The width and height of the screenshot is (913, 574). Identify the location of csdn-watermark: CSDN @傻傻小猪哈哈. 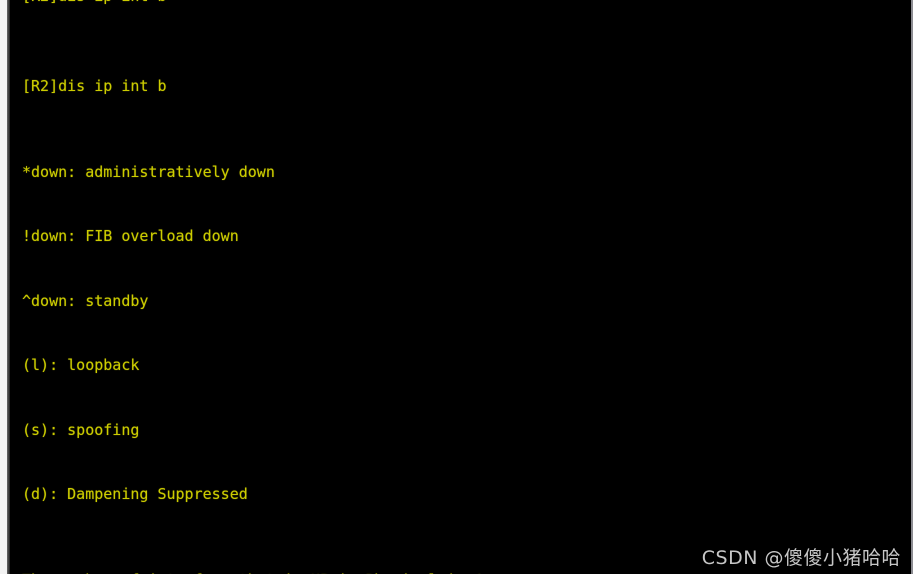
(801, 558).